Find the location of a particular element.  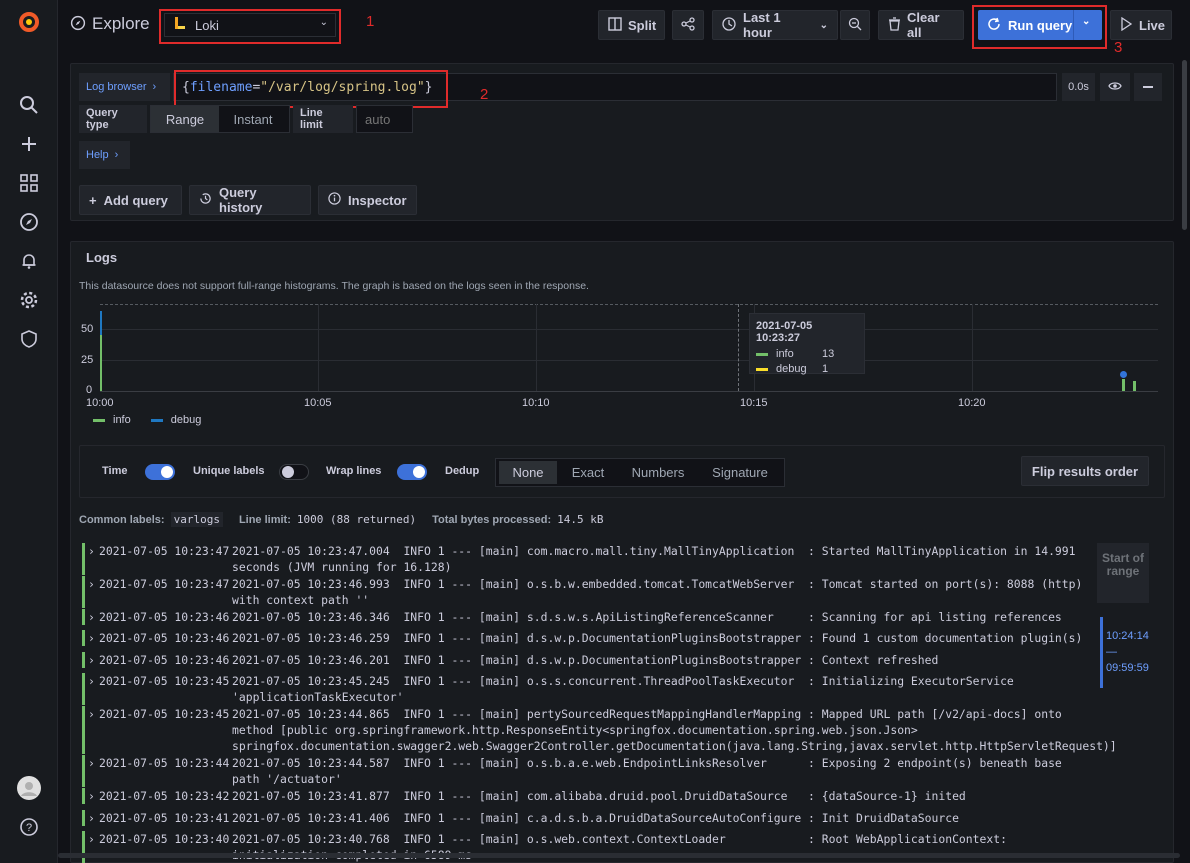

log-browser-label: Log browser is located at coordinates (116, 87).